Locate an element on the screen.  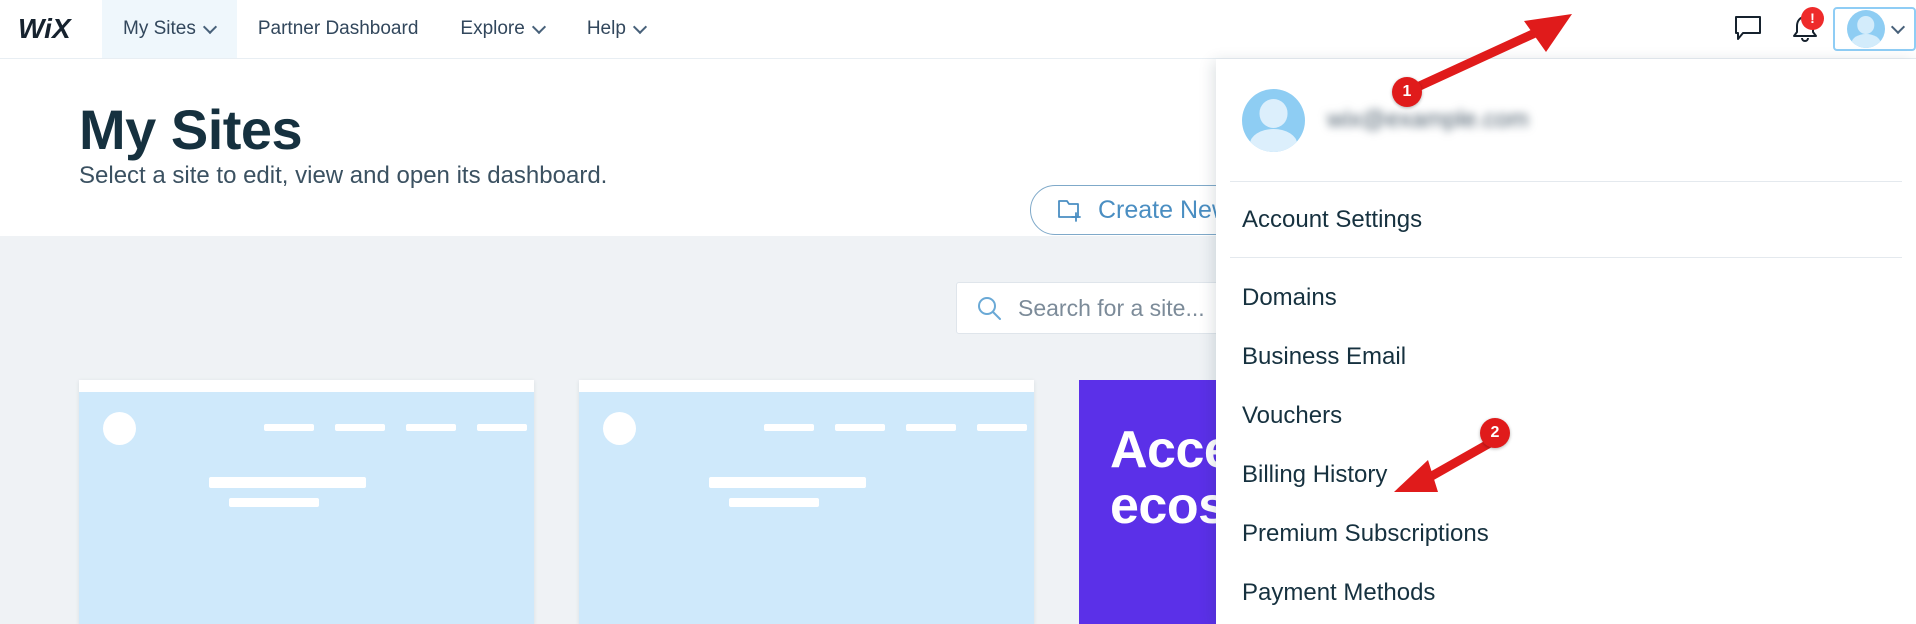
nav-item-explore: Explore is located at coordinates (502, 29).